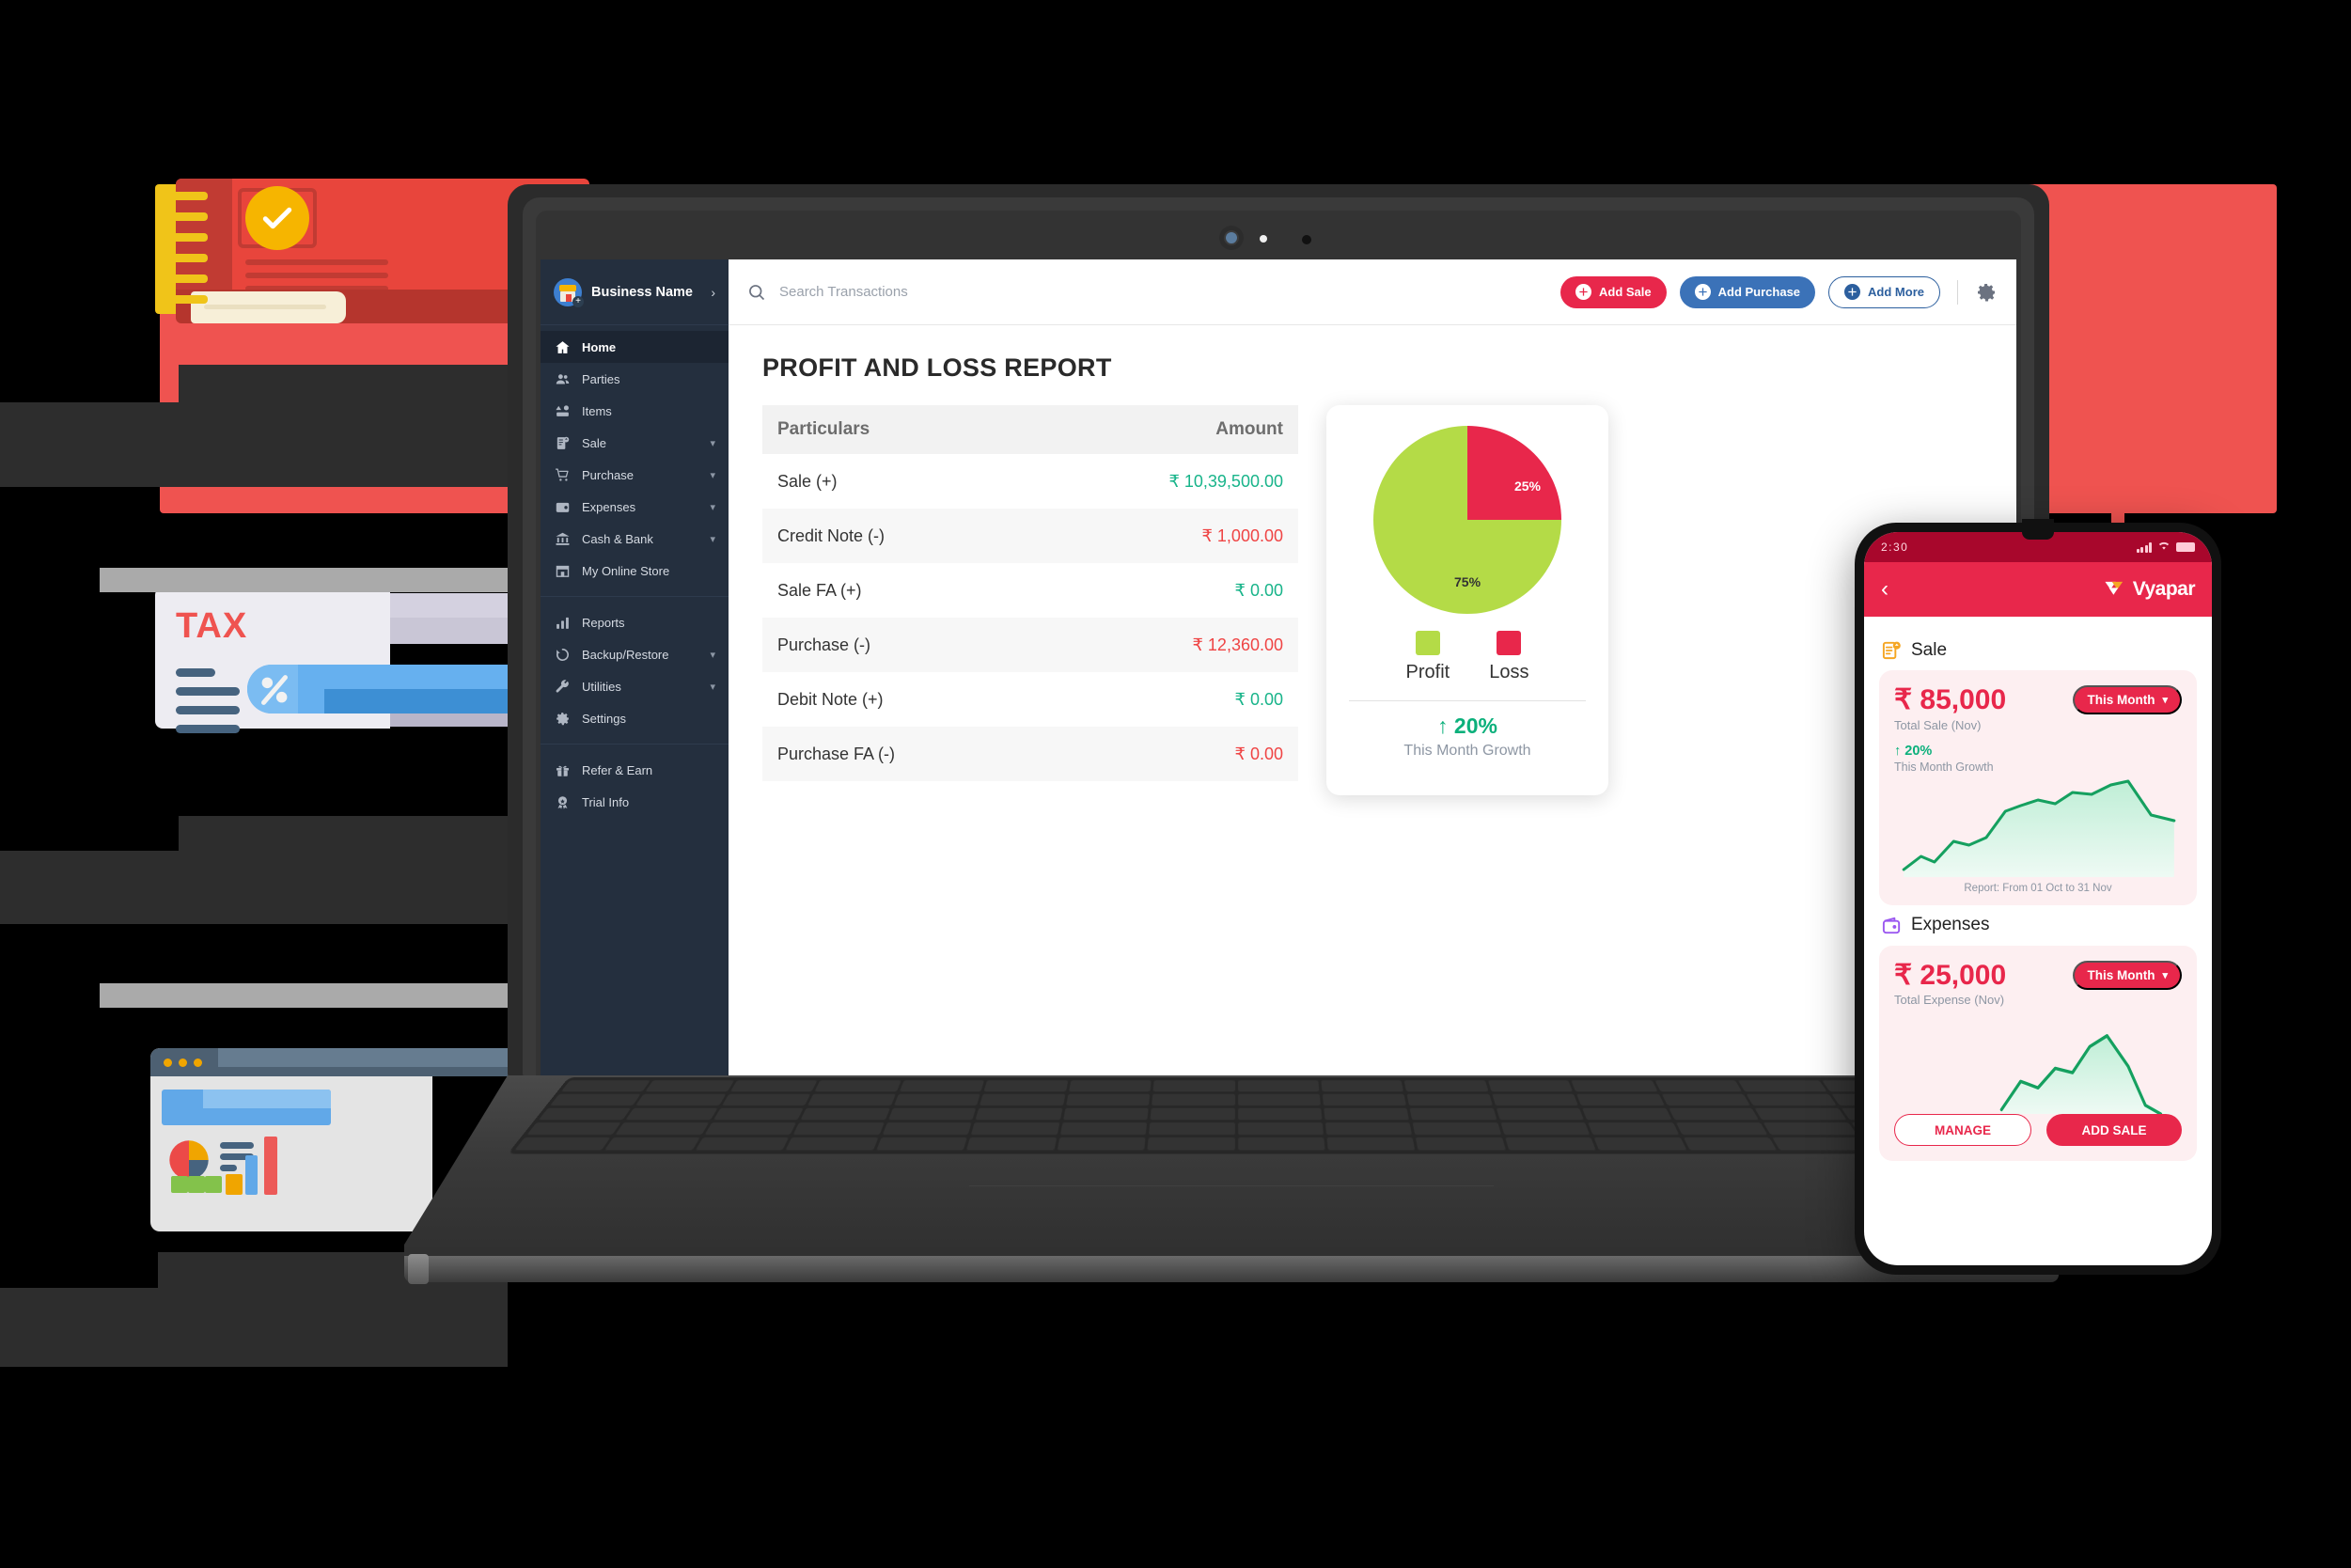 The height and width of the screenshot is (1568, 2351). I want to click on business-profile-button: + Business Name ›, so click(635, 292).